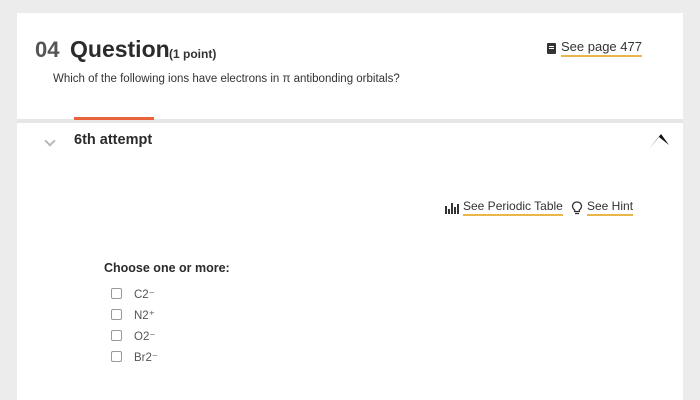  What do you see at coordinates (551, 48) in the screenshot?
I see `book-icon` at bounding box center [551, 48].